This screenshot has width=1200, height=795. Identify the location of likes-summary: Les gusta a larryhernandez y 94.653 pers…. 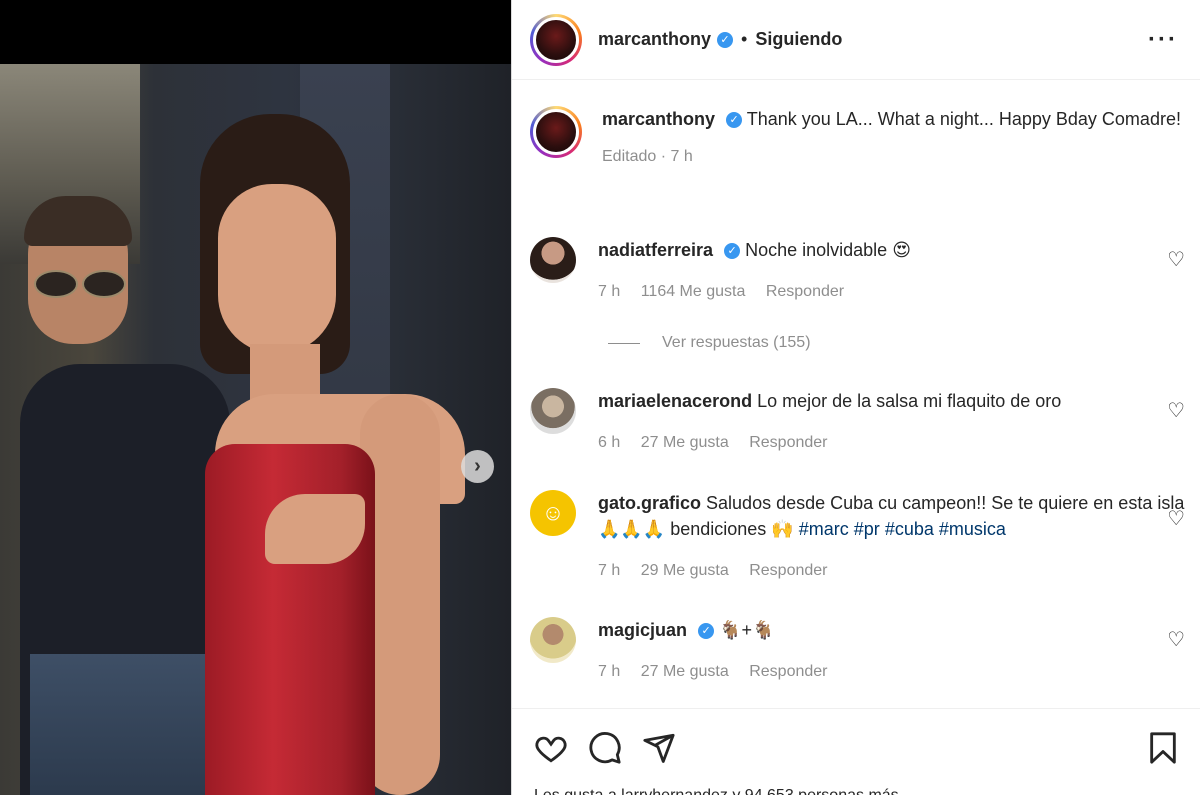
(716, 791).